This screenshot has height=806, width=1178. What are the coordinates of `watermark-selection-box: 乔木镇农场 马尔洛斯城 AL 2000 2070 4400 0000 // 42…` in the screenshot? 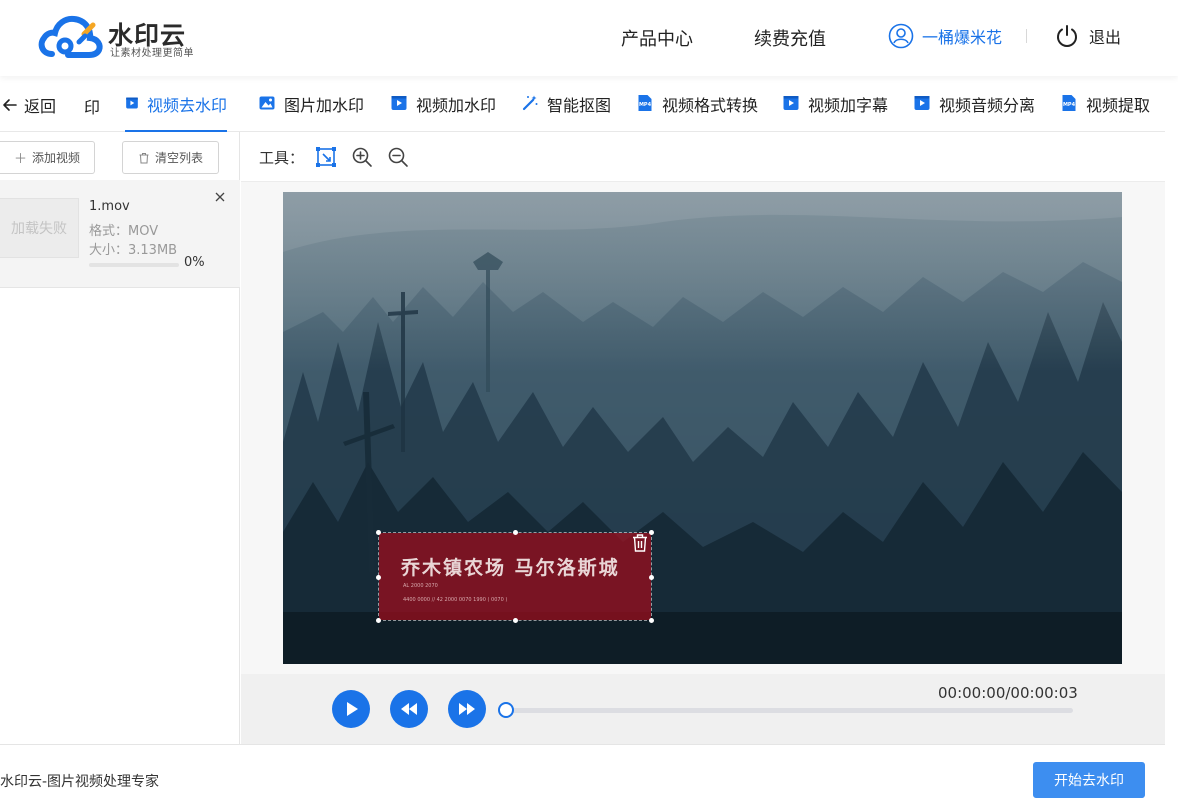 It's located at (515, 576).